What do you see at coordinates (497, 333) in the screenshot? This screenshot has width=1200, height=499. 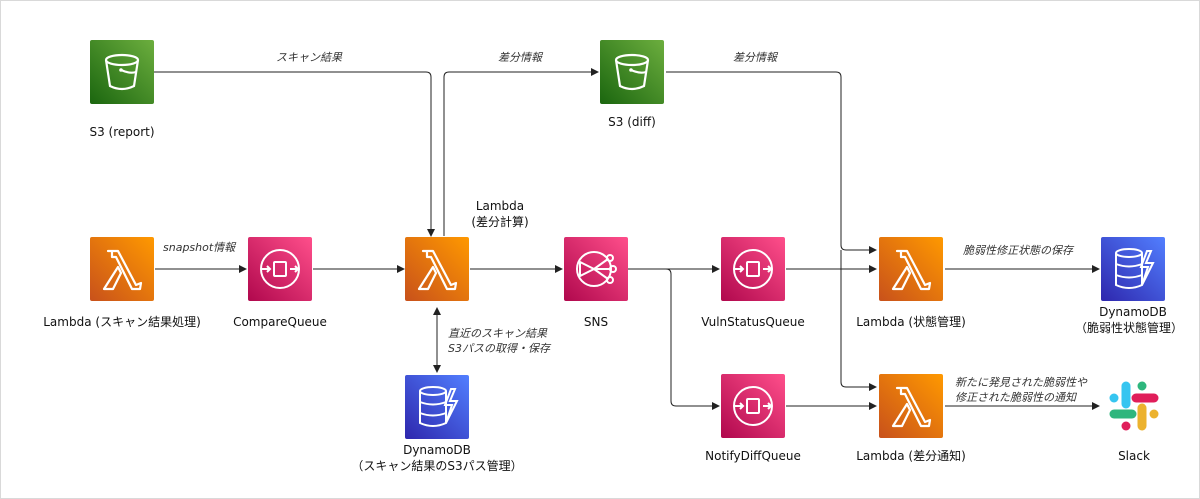 I see `edge-label-recent-line1: 直近のスキャン結果` at bounding box center [497, 333].